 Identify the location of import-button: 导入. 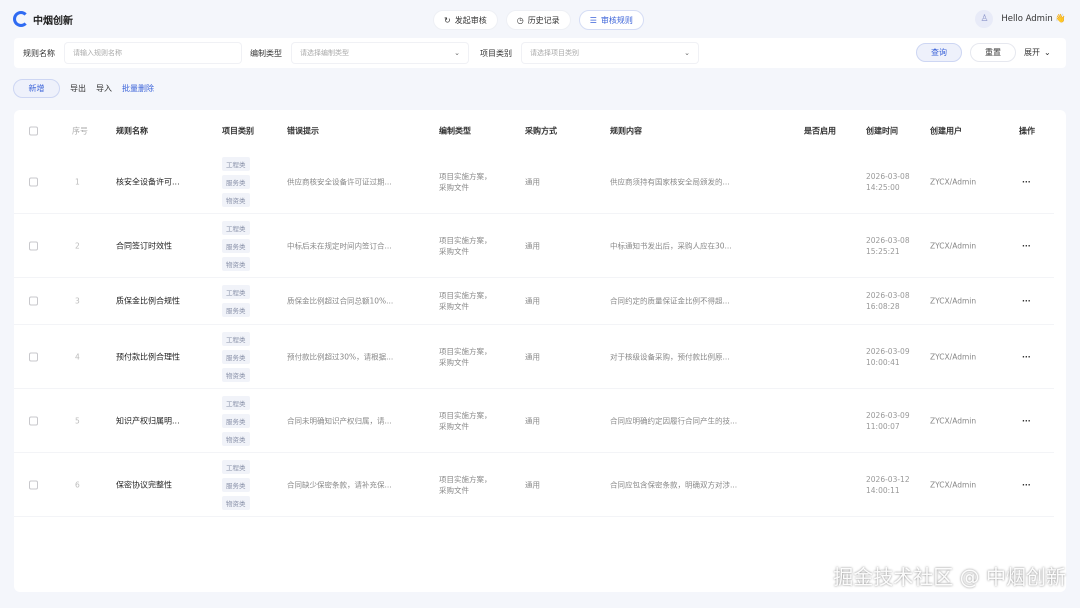
(104, 88).